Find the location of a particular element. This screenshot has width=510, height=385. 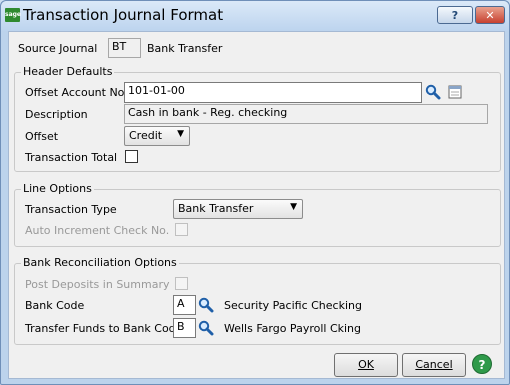

auto-increment-label: Auto Increment Check No. is located at coordinates (97, 230).